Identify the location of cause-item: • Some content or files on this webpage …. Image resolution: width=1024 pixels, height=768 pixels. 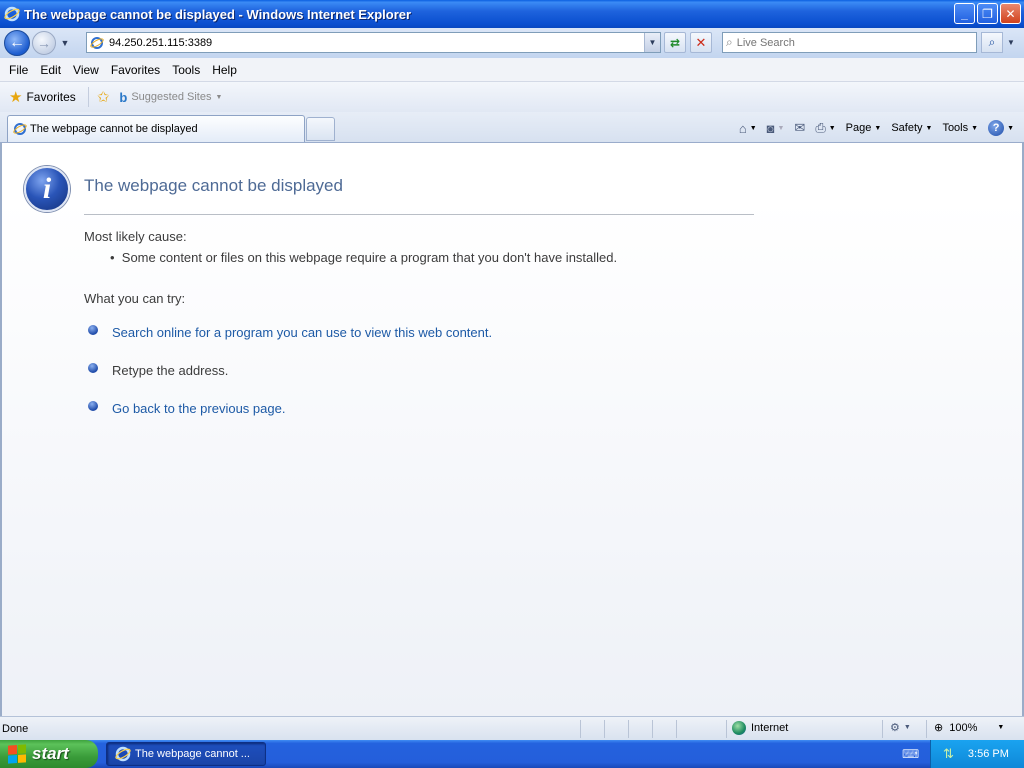
(364, 257).